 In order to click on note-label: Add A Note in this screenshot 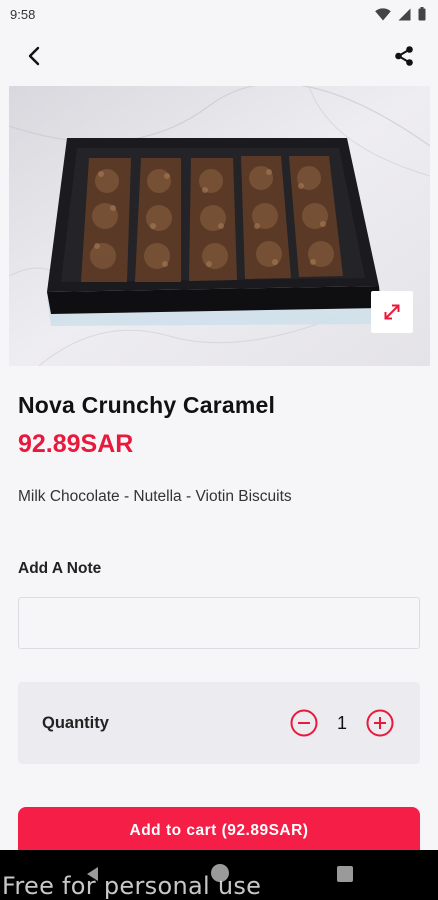, I will do `click(60, 568)`.